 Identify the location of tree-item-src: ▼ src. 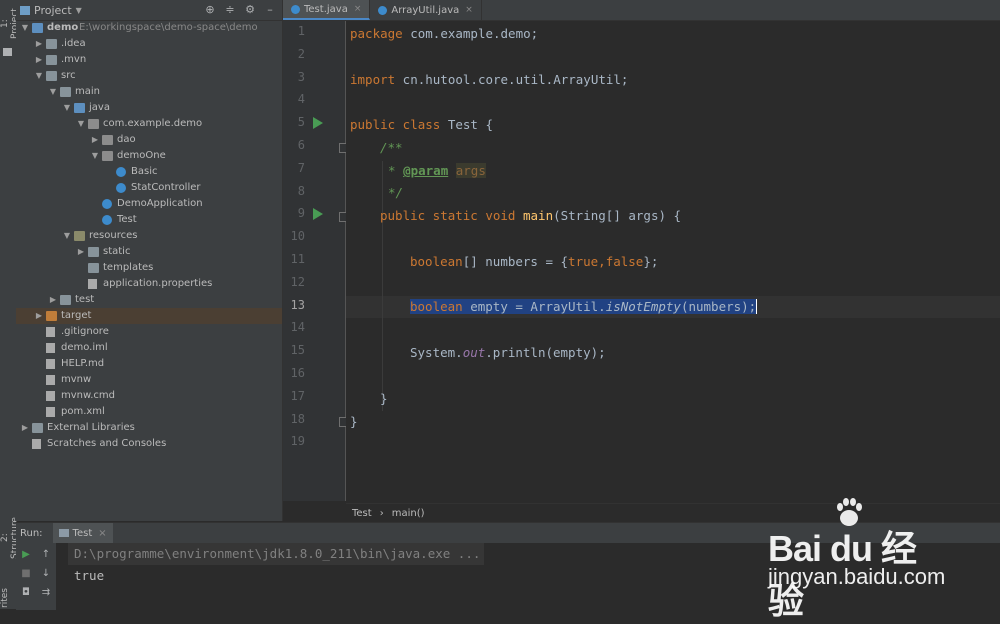
(149, 76).